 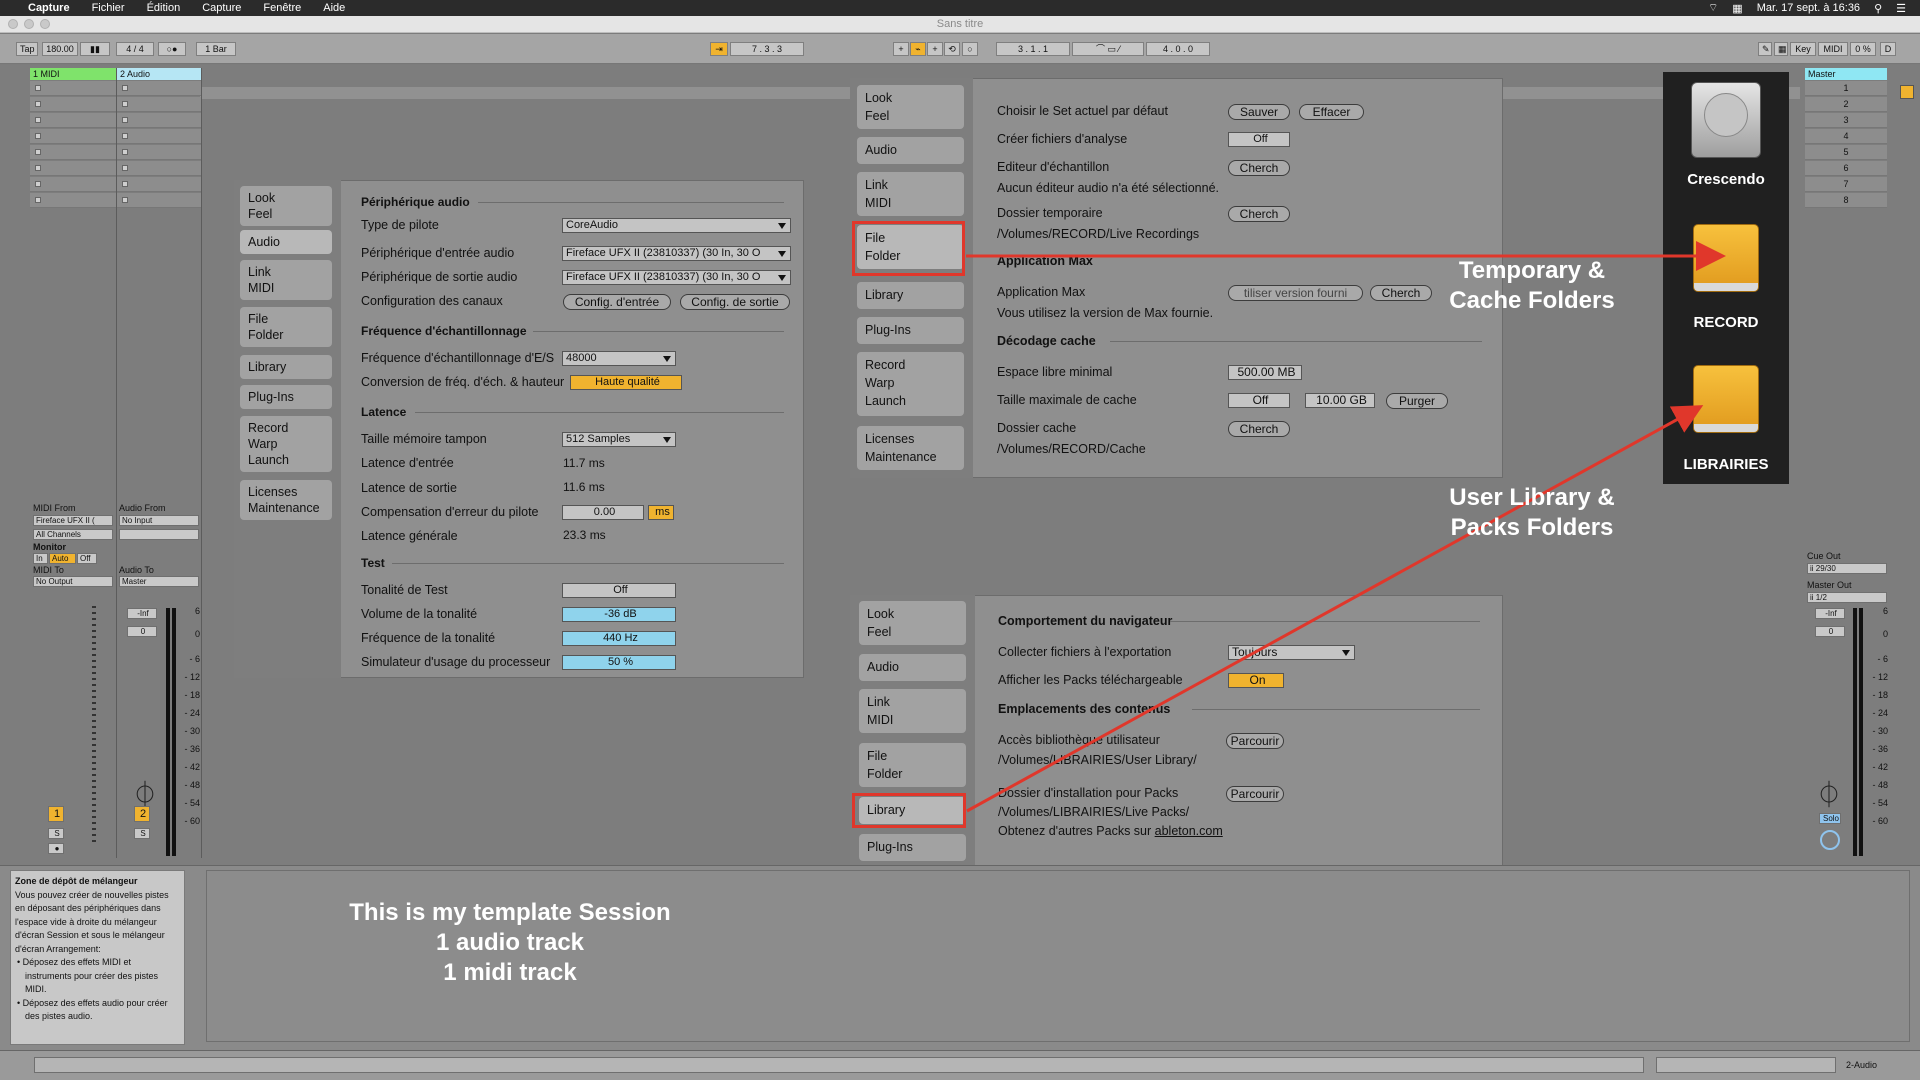 What do you see at coordinates (1862, 1065) in the screenshot?
I see `selected-track-name: 2-Audio` at bounding box center [1862, 1065].